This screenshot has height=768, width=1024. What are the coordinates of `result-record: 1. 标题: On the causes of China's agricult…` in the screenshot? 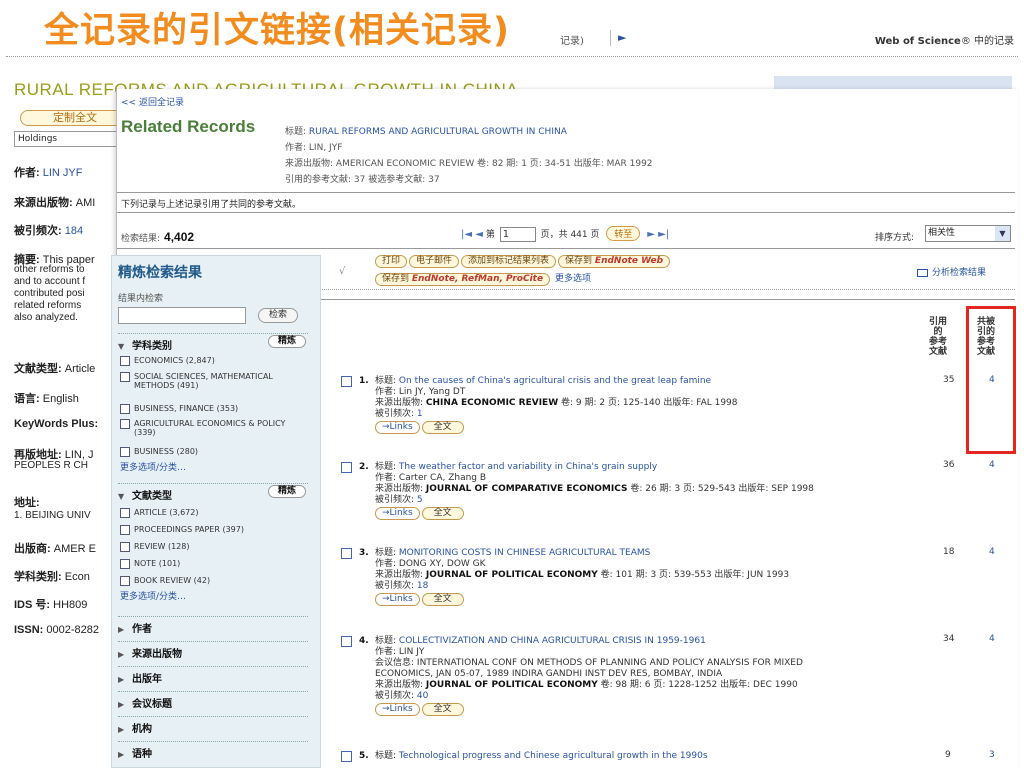 It's located at (641, 411).